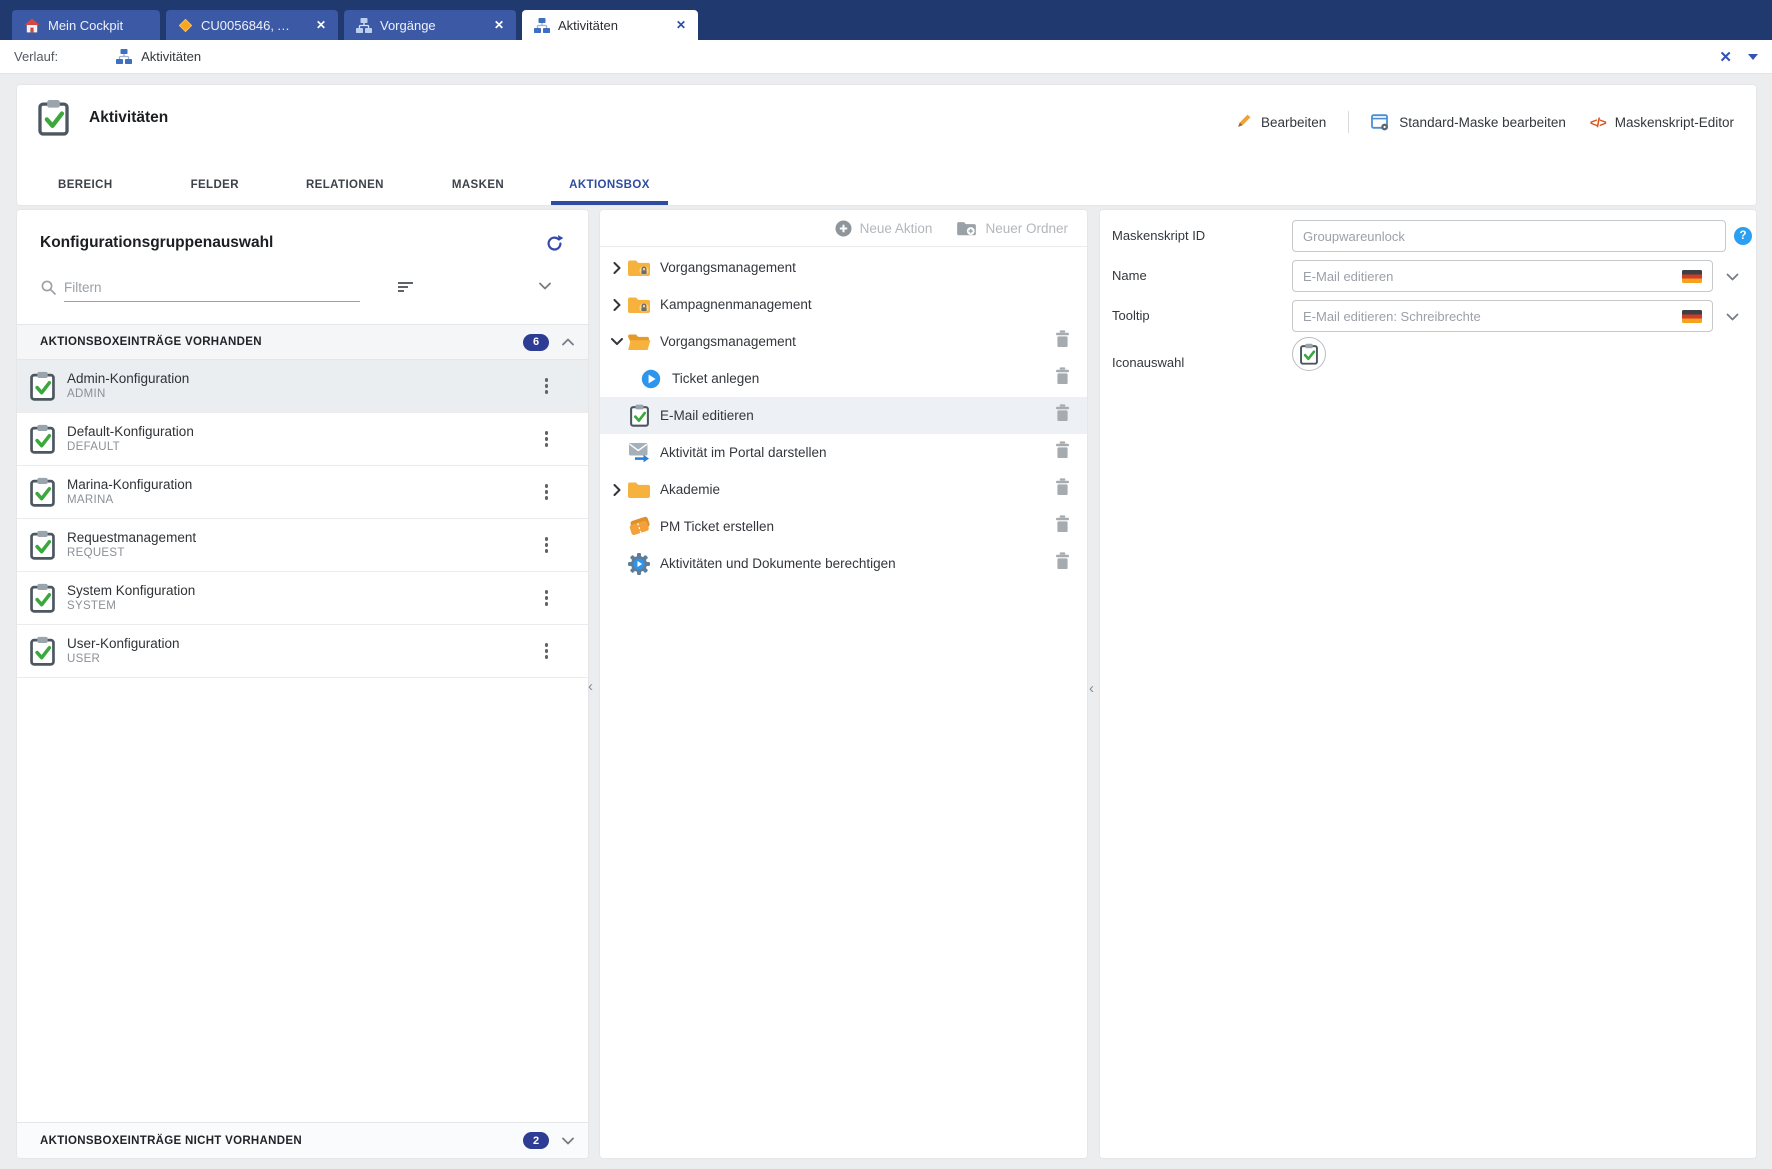 The width and height of the screenshot is (1772, 1169). I want to click on count-badge: 6, so click(536, 342).